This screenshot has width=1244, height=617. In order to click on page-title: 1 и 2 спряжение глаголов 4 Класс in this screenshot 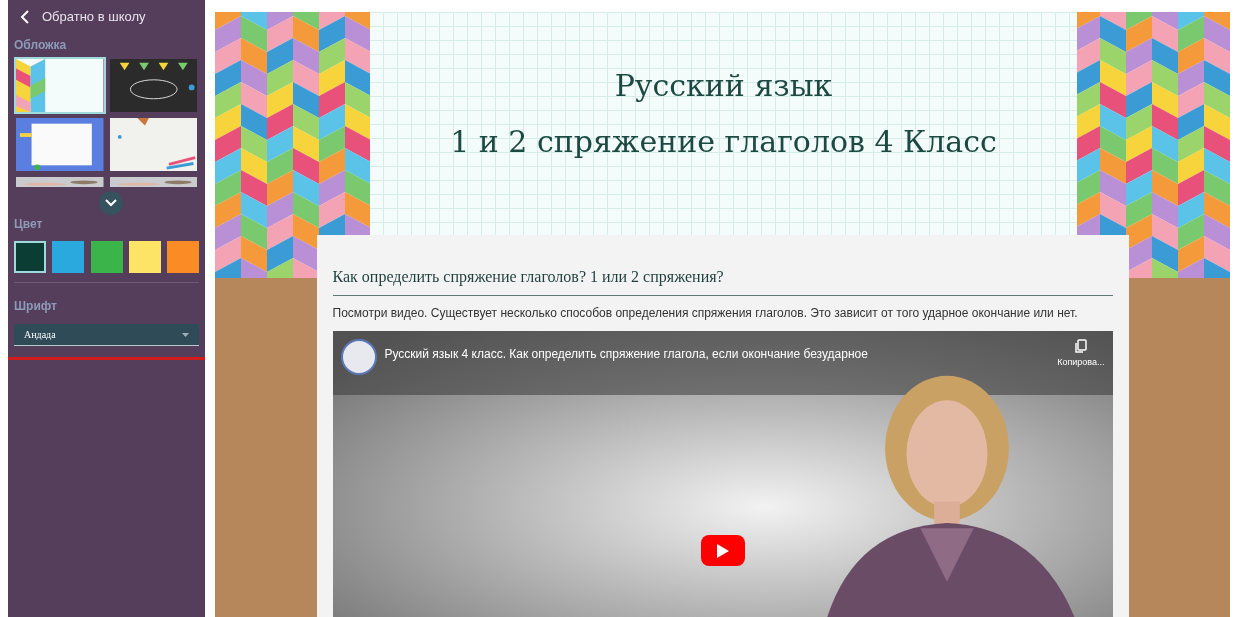, I will do `click(723, 142)`.